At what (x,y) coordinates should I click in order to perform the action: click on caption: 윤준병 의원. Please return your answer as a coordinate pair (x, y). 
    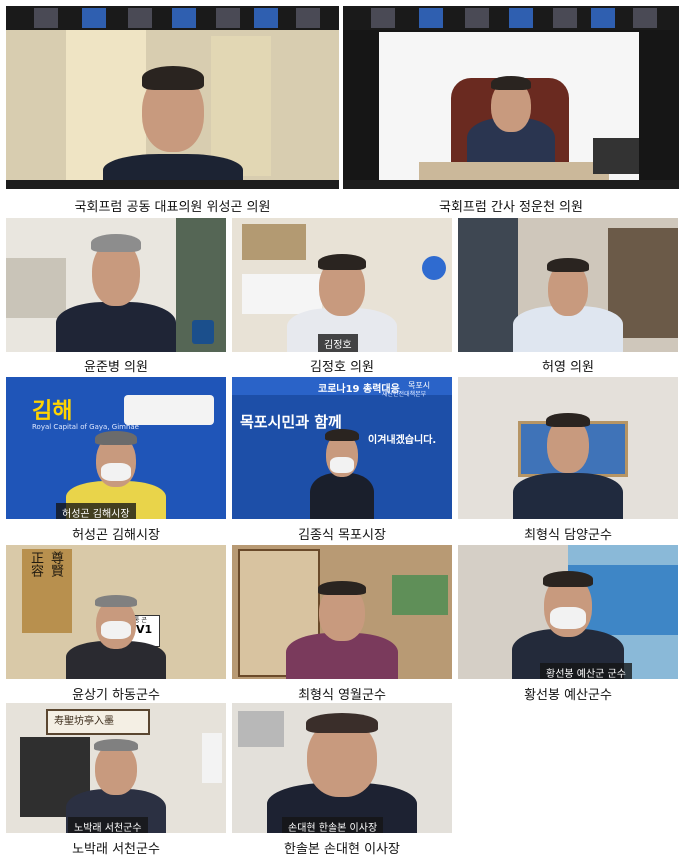
    Looking at the image, I should click on (116, 367).